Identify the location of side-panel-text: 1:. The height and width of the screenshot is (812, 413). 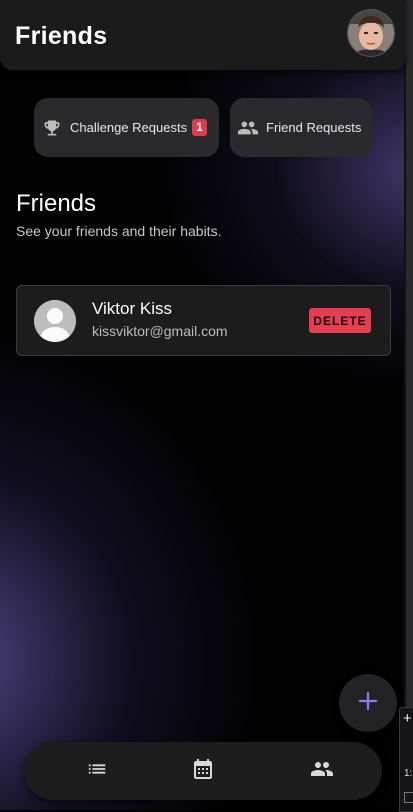
(408, 773).